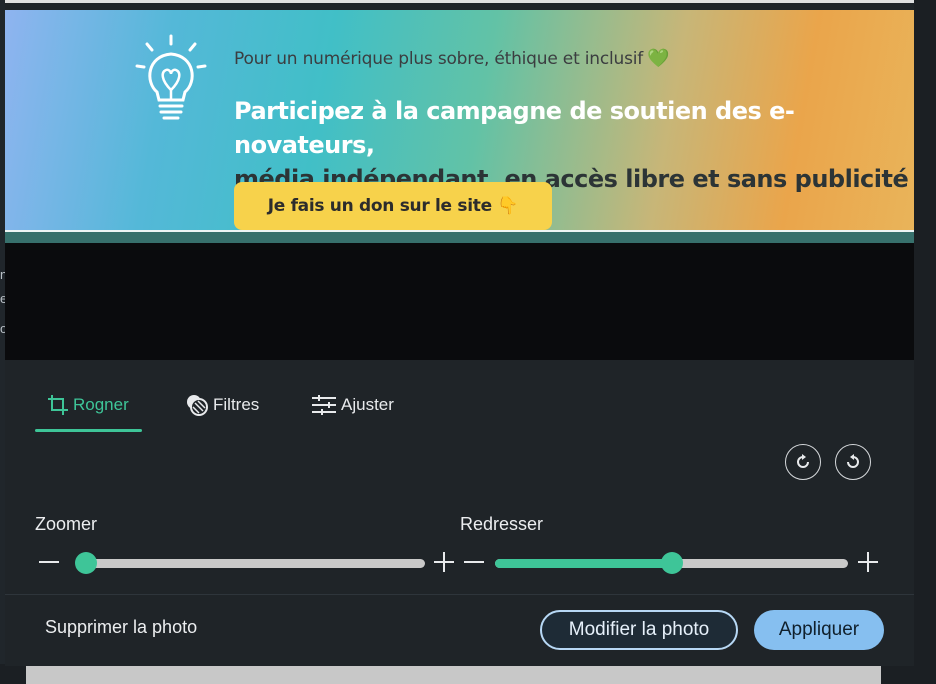 This screenshot has width=936, height=684. What do you see at coordinates (66, 524) in the screenshot?
I see `zoom-label: Zoomer` at bounding box center [66, 524].